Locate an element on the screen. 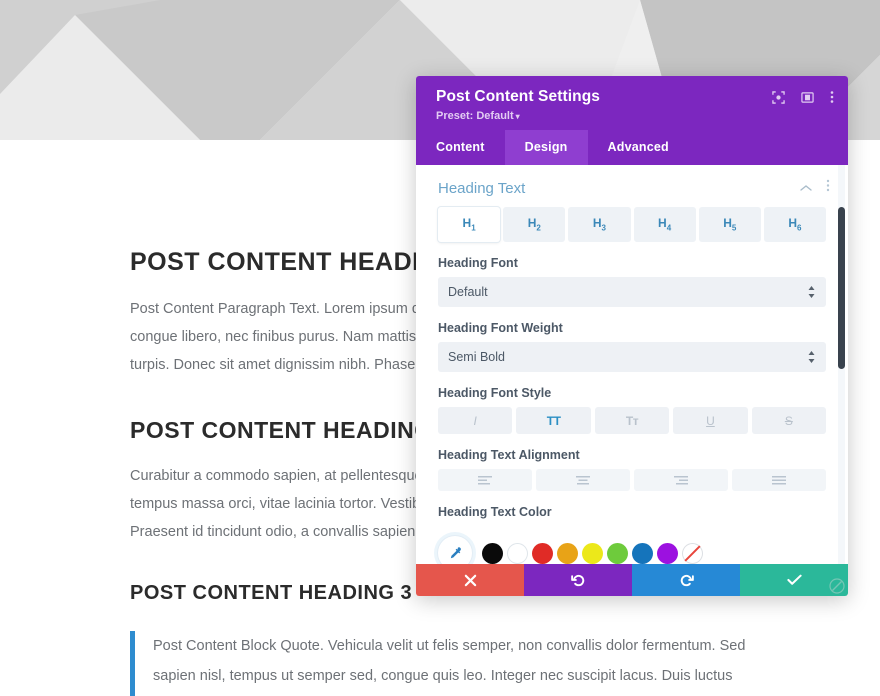 This screenshot has width=880, height=696. swatch-white is located at coordinates (517, 553).